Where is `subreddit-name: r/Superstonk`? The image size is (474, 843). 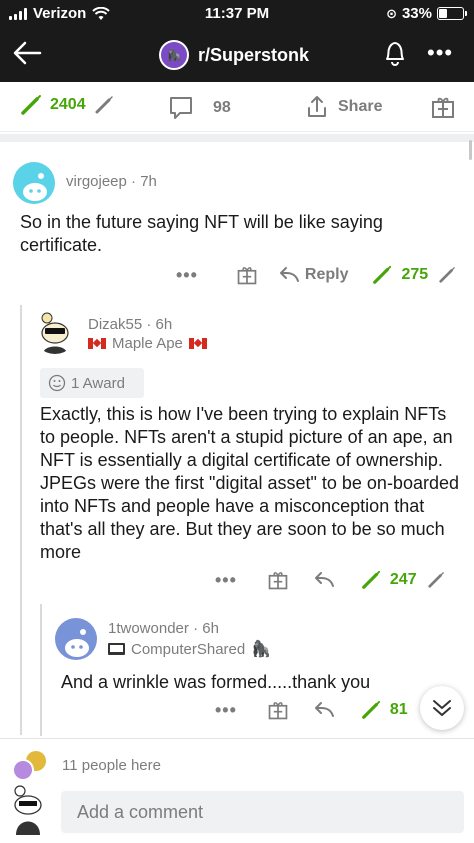 subreddit-name: r/Superstonk is located at coordinates (254, 54).